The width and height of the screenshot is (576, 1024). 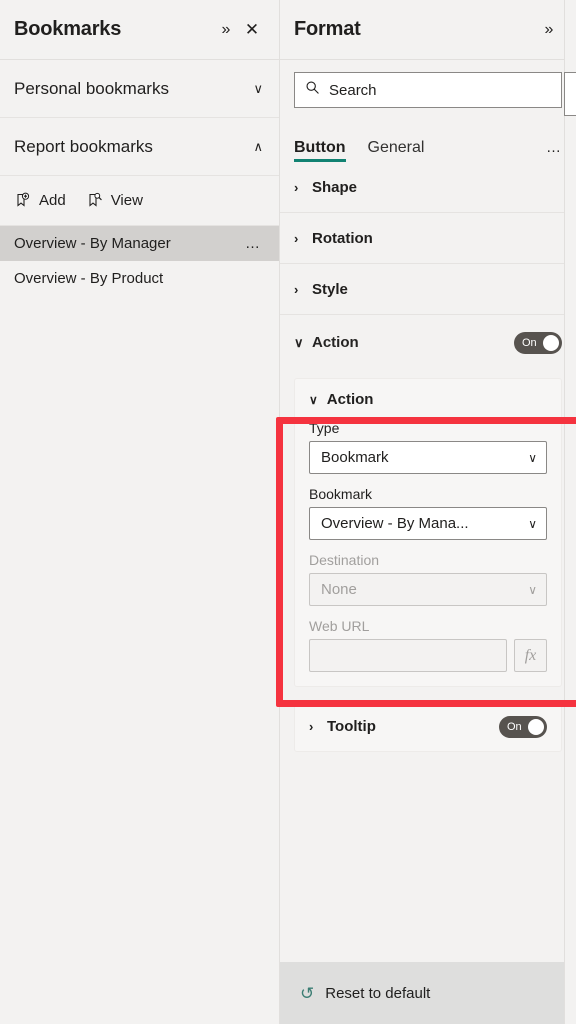 I want to click on tab-button-label: Button, so click(x=320, y=147).